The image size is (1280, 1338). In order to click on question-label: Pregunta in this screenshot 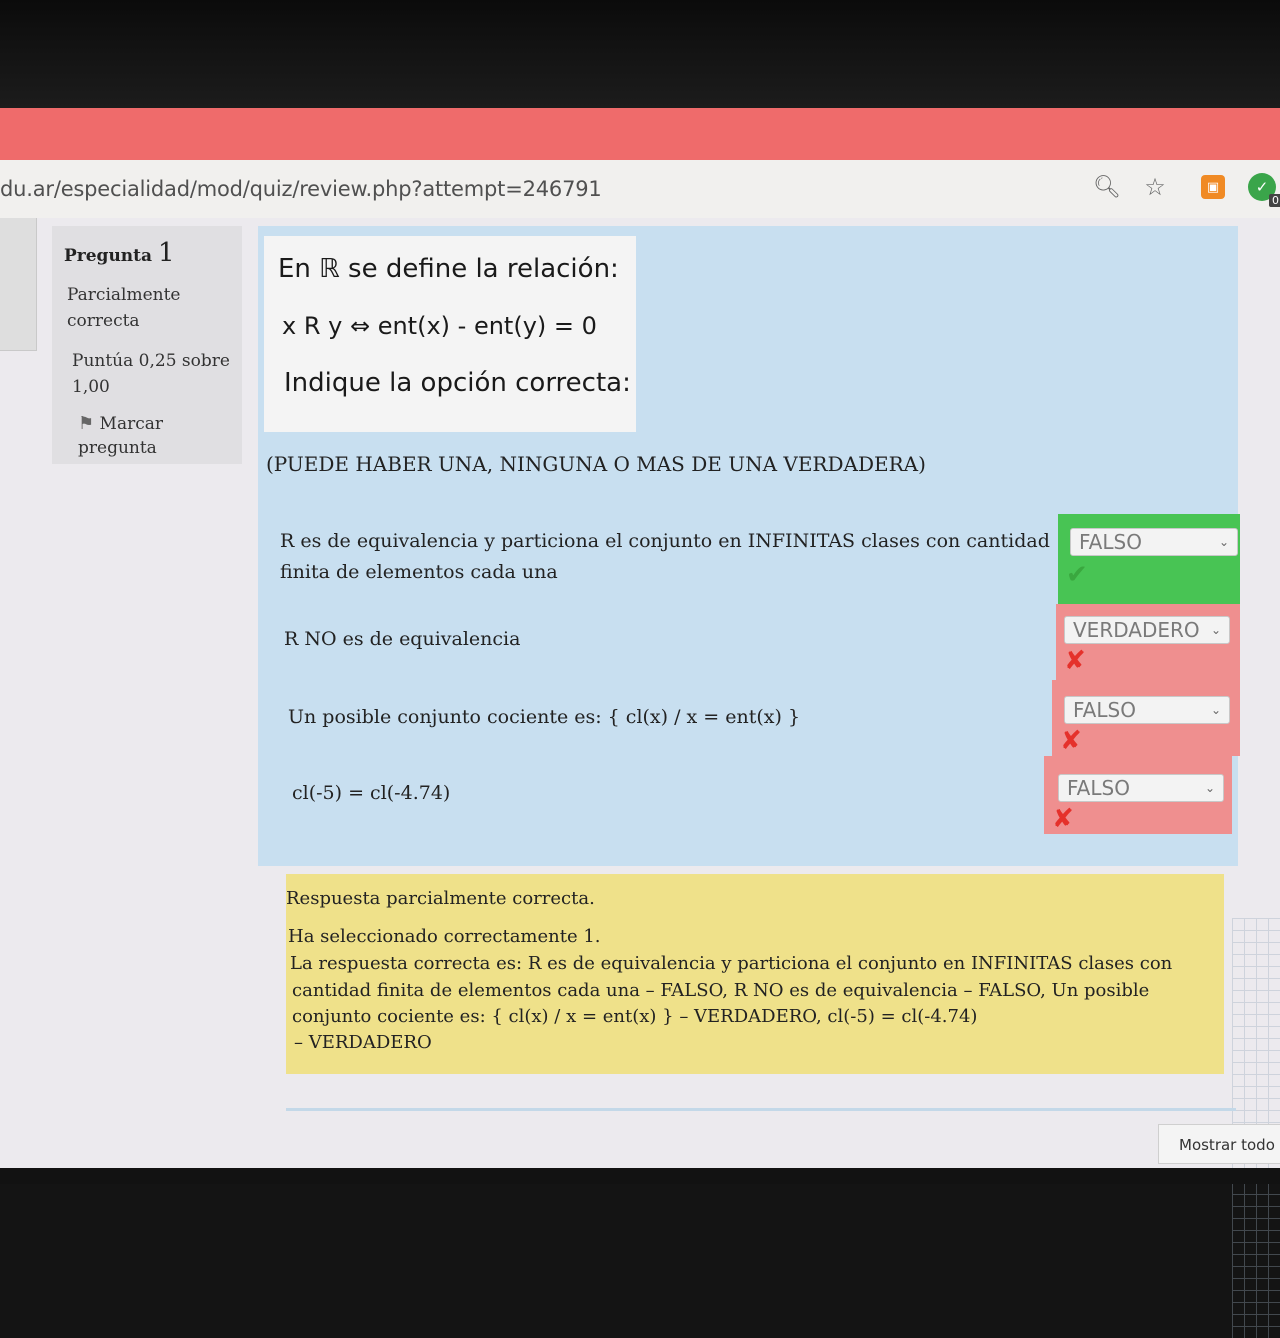, I will do `click(108, 256)`.